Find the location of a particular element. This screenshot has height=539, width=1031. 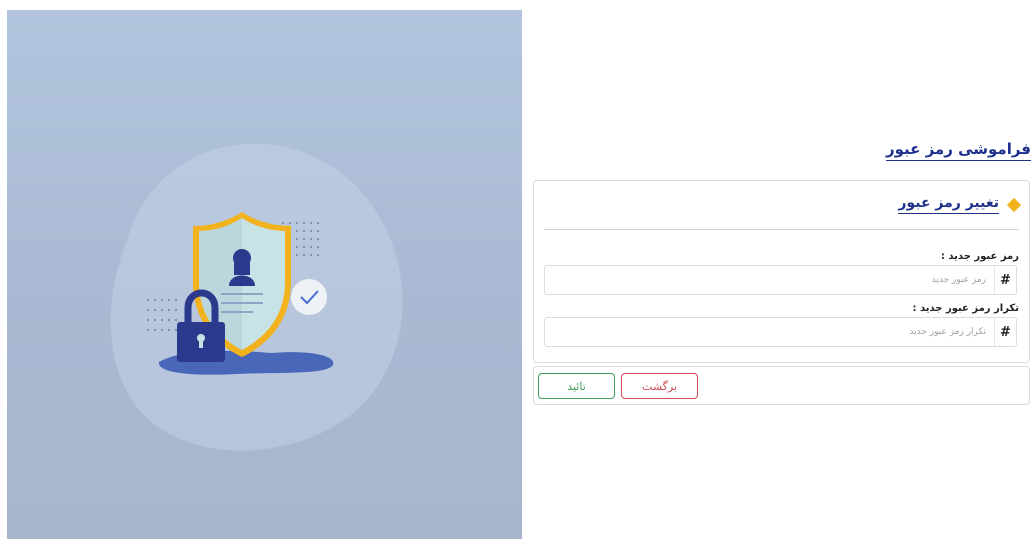

confirm-password-input is located at coordinates (769, 332).